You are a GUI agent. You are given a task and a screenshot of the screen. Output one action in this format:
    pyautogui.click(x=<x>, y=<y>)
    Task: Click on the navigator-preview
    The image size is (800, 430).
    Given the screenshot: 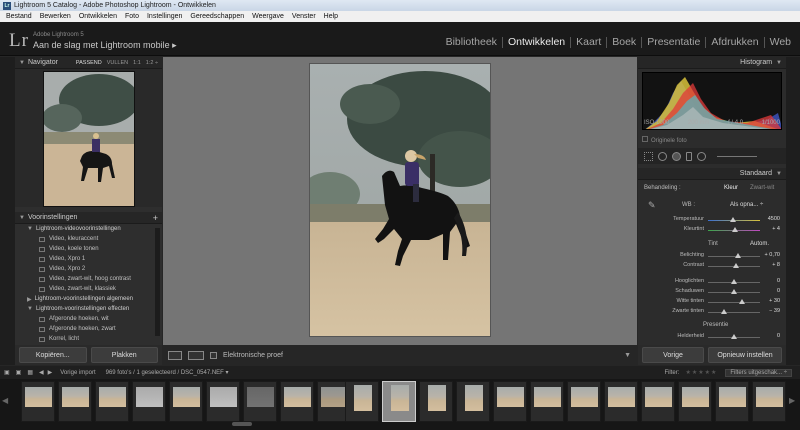 What is the action you would take?
    pyautogui.click(x=89, y=139)
    